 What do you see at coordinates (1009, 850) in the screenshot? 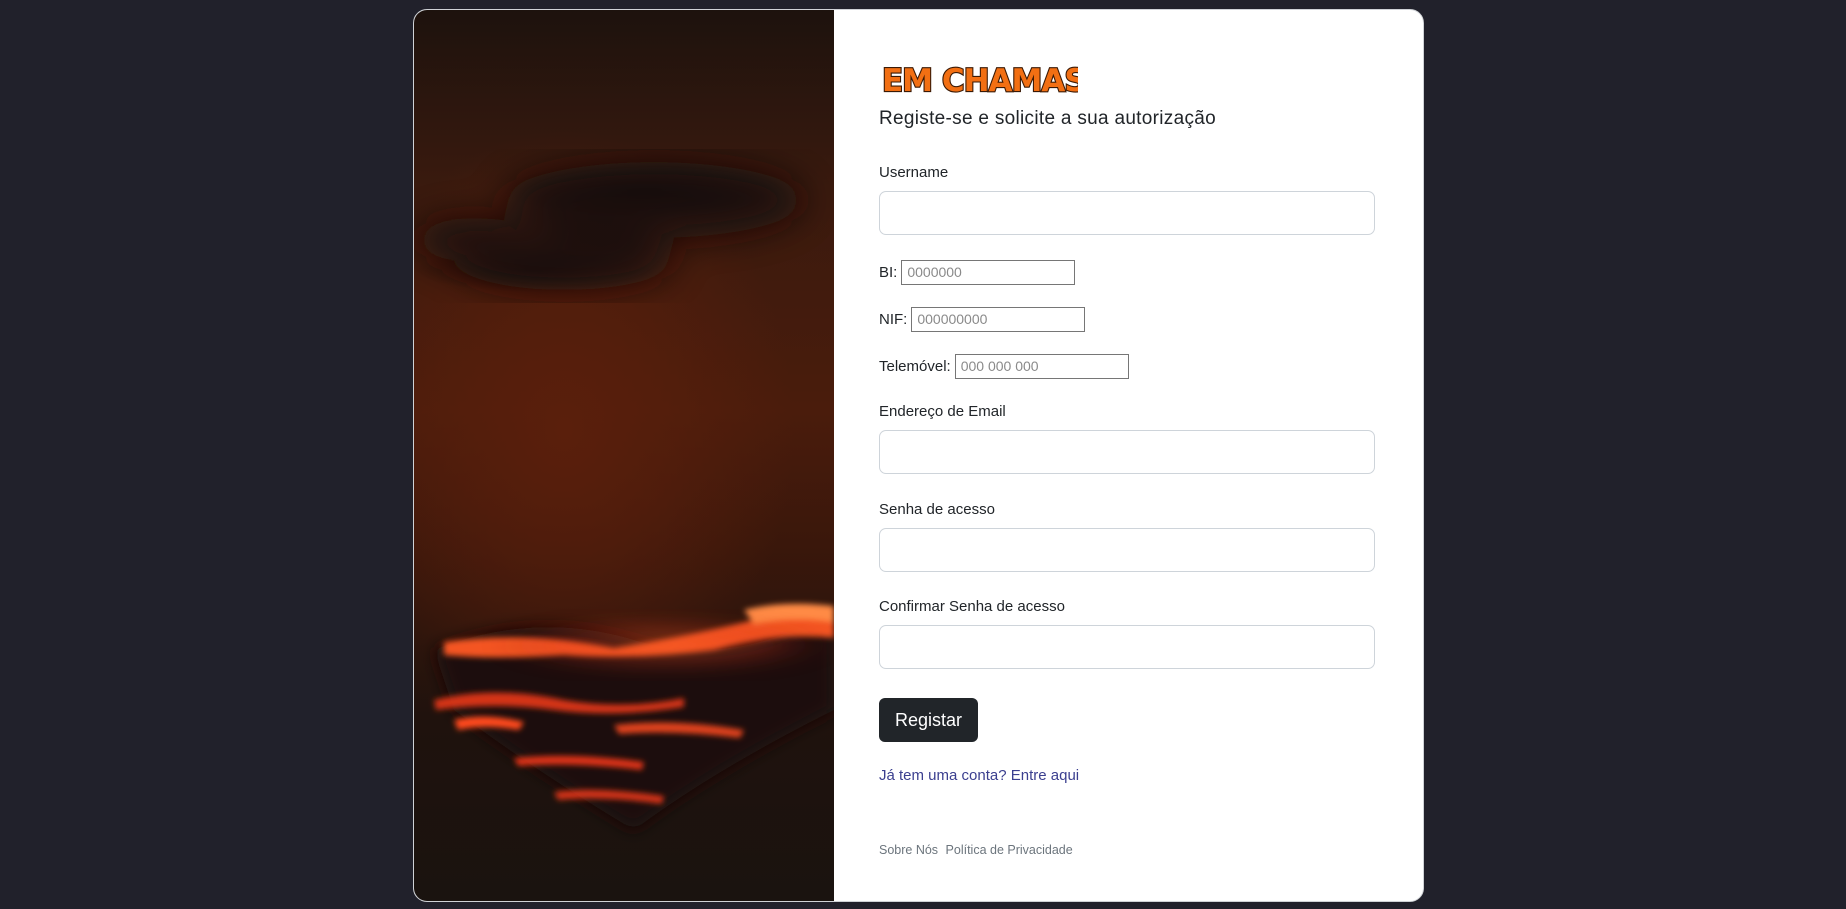
I see `privacy-policy-link: Política de Privacidade` at bounding box center [1009, 850].